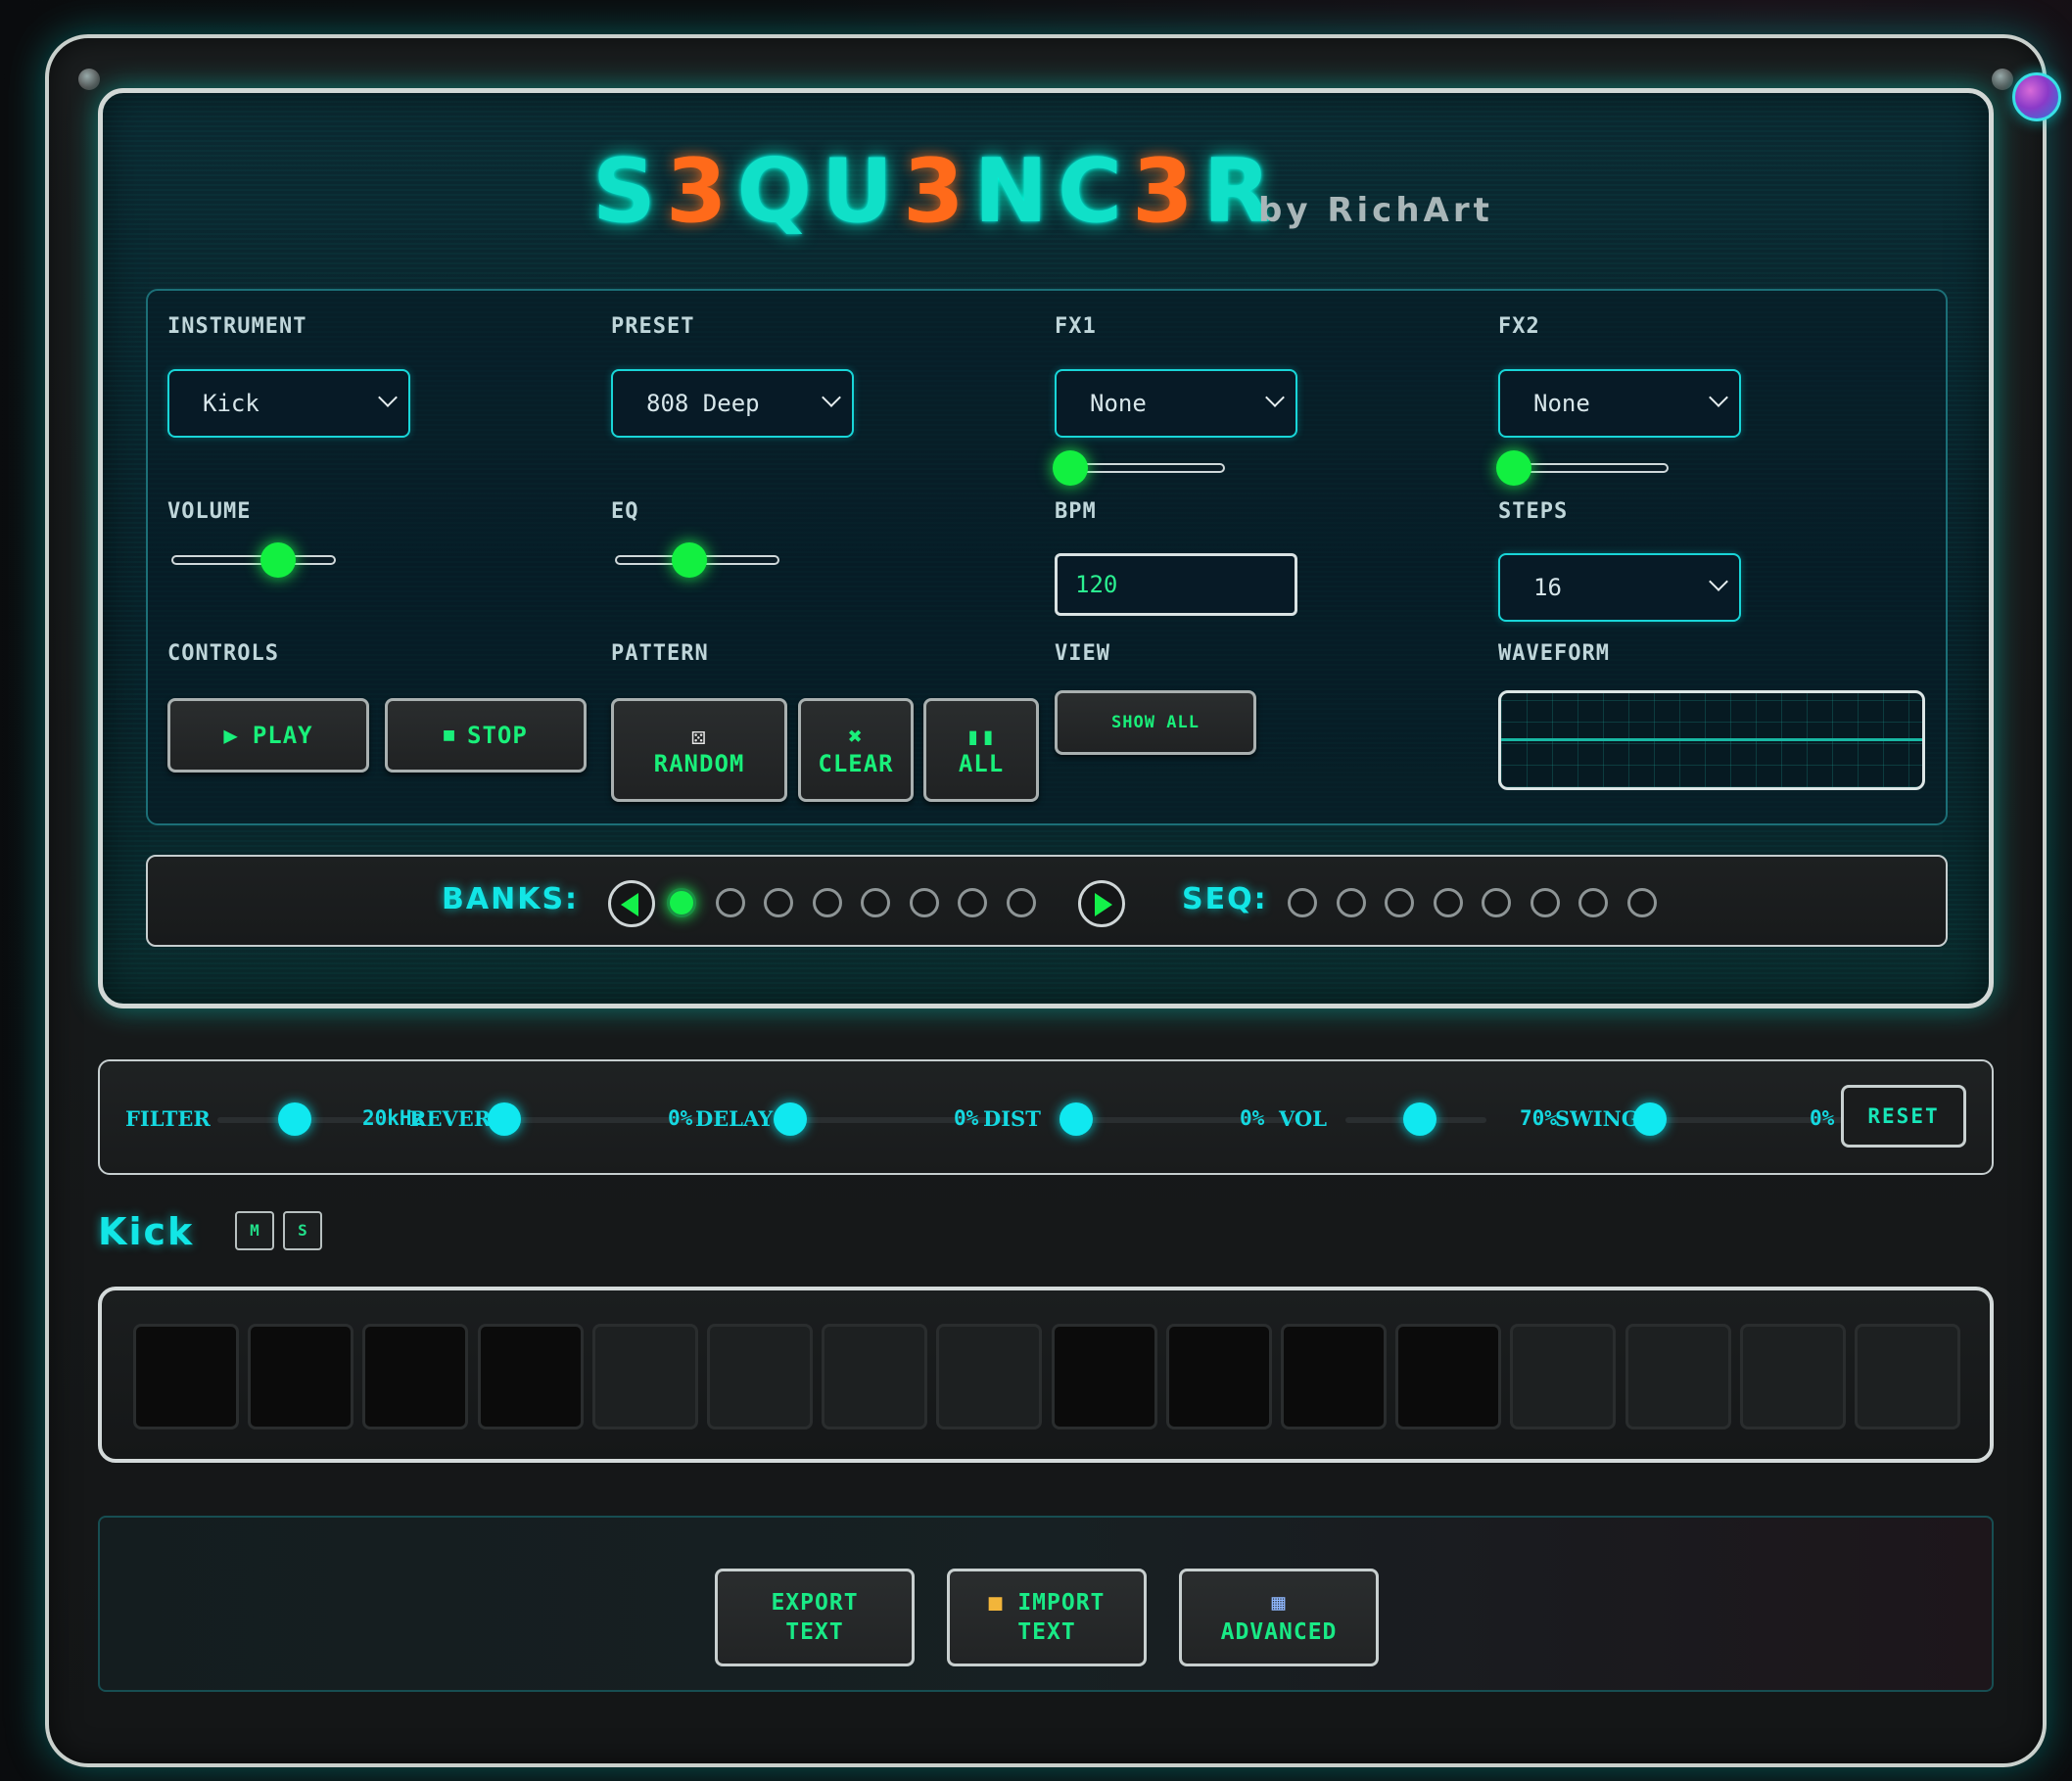 This screenshot has height=1781, width=2072. I want to click on import-label-2: TEXT, so click(1047, 1632).